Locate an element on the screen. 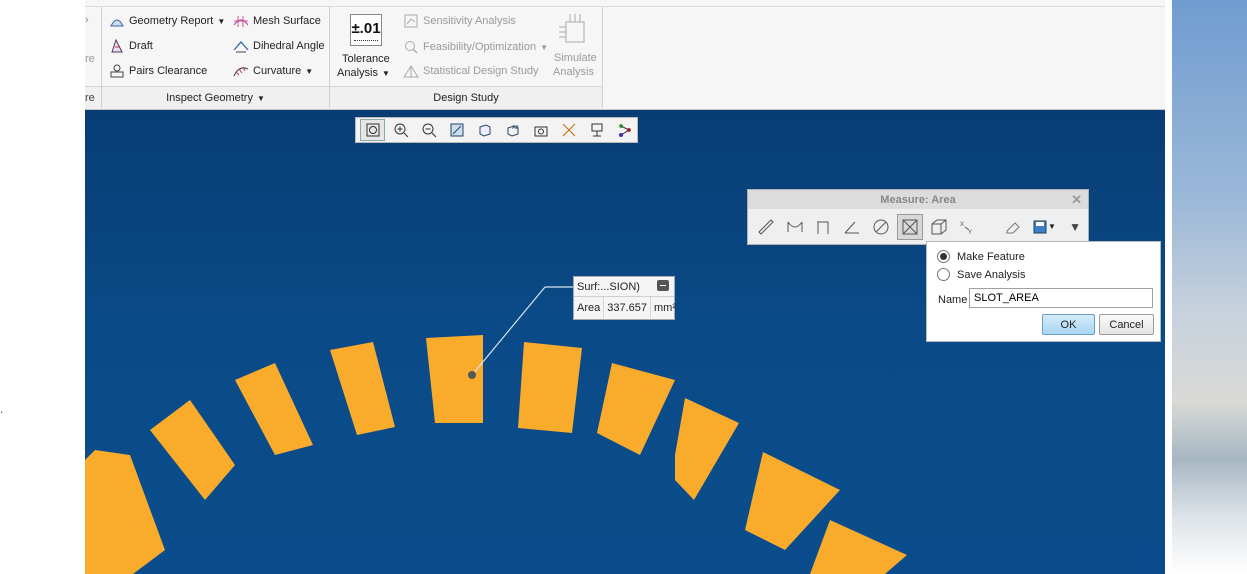  mesh-surface-button: Mesh Surface is located at coordinates (277, 21).